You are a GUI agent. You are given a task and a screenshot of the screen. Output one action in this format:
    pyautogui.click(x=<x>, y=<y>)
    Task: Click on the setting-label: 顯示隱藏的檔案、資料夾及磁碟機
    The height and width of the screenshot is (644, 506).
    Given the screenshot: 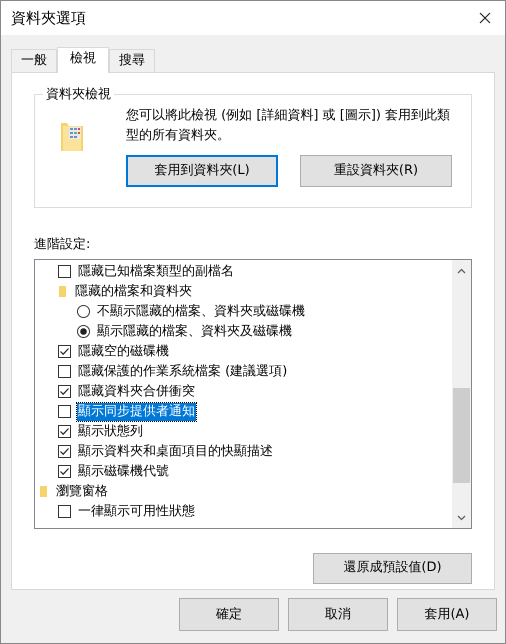 What is the action you would take?
    pyautogui.click(x=194, y=331)
    